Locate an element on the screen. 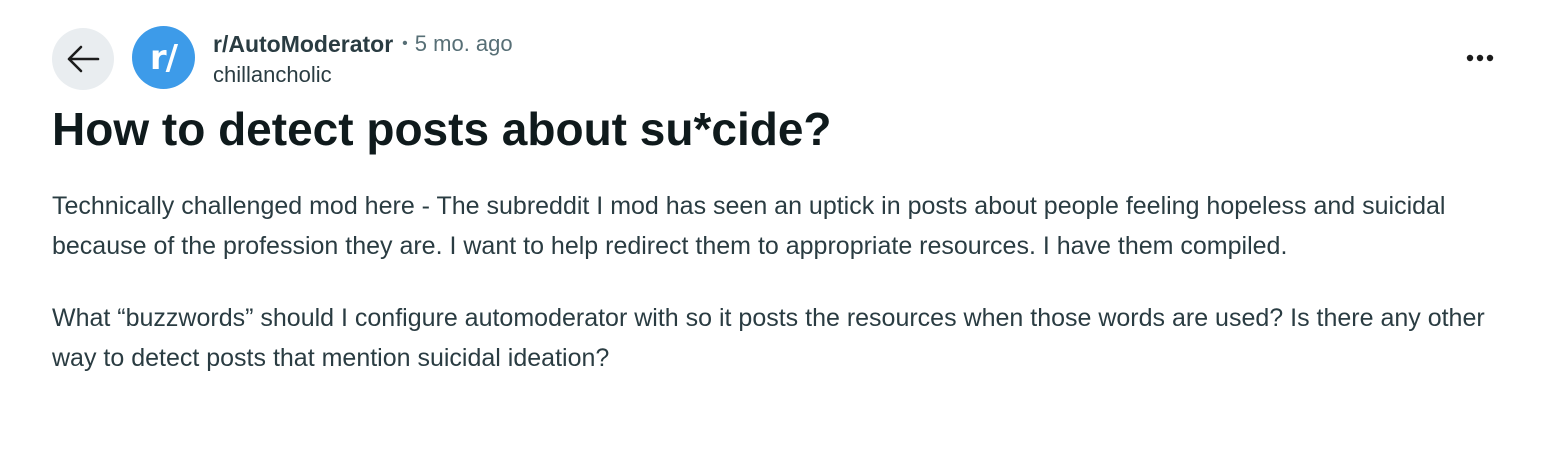 This screenshot has width=1546, height=456. post-title: How to detect posts about su*cide? is located at coordinates (442, 129).